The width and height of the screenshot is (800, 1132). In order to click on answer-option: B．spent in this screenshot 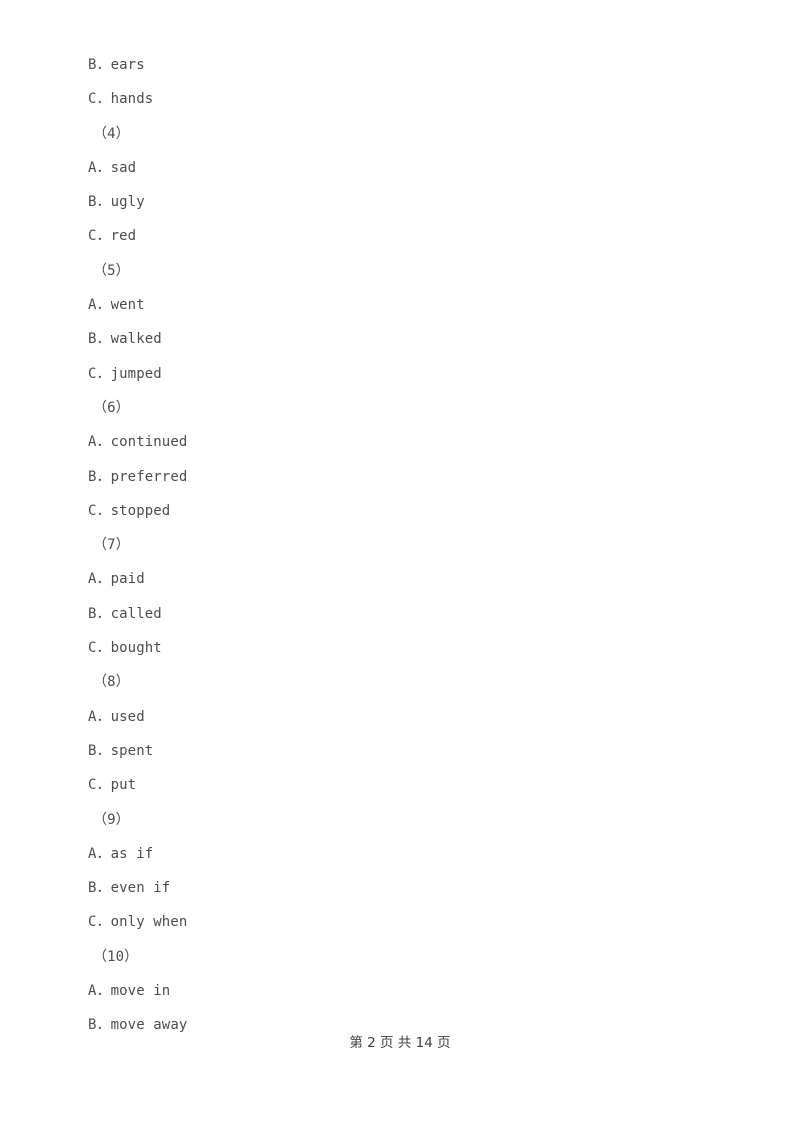, I will do `click(121, 750)`.